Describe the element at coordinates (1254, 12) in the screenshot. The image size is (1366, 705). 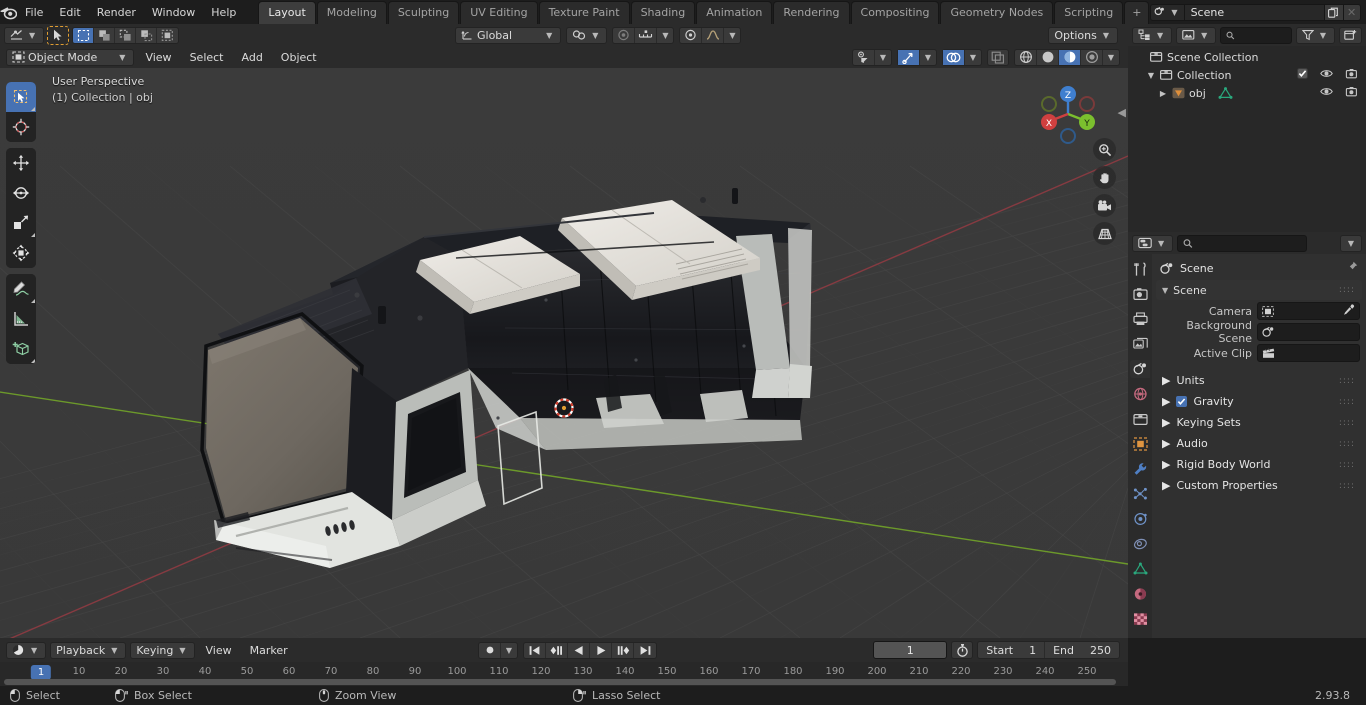
I see `scene-name-field: Scene` at that location.